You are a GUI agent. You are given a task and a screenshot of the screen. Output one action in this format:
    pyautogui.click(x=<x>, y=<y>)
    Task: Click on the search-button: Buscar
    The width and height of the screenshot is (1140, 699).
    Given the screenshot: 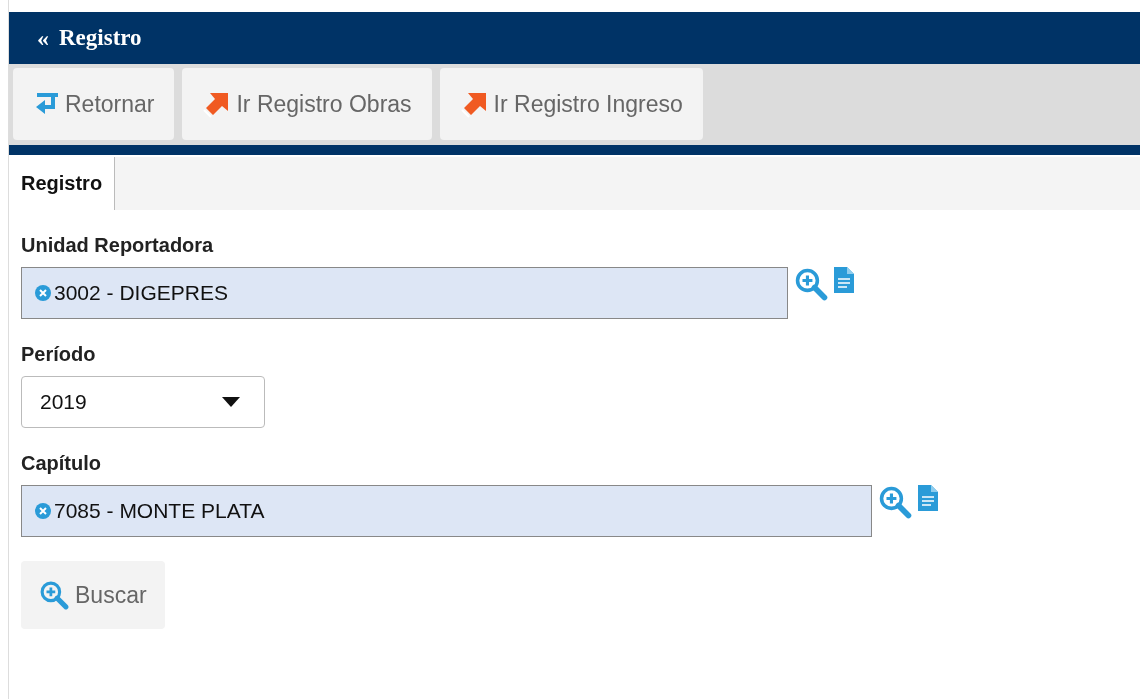 What is the action you would take?
    pyautogui.click(x=93, y=595)
    